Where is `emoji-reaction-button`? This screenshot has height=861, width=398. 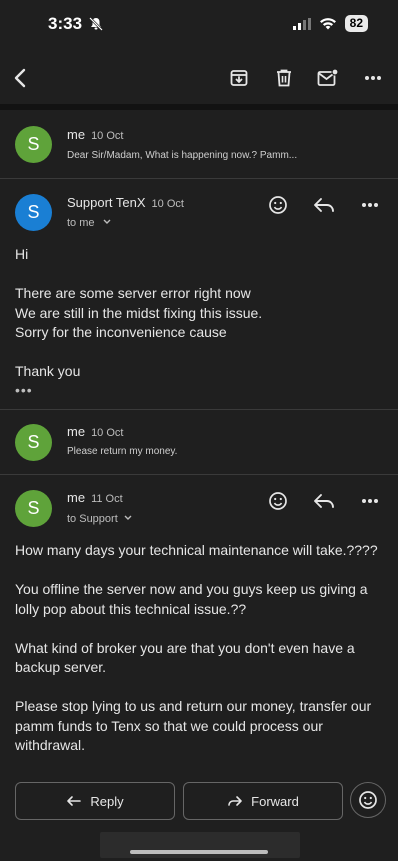
emoji-reaction-button is located at coordinates (368, 800).